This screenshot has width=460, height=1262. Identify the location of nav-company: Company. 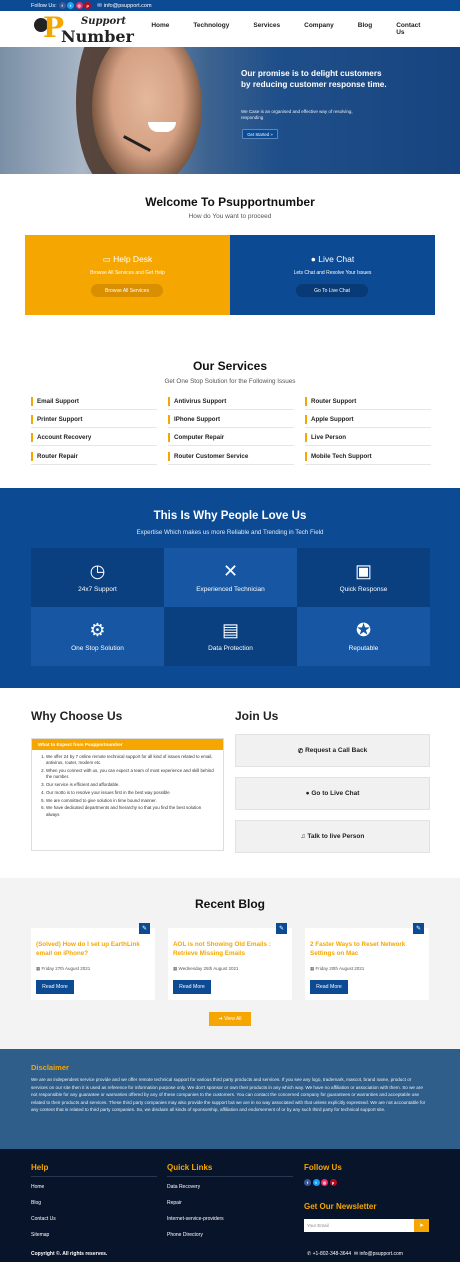
(319, 29).